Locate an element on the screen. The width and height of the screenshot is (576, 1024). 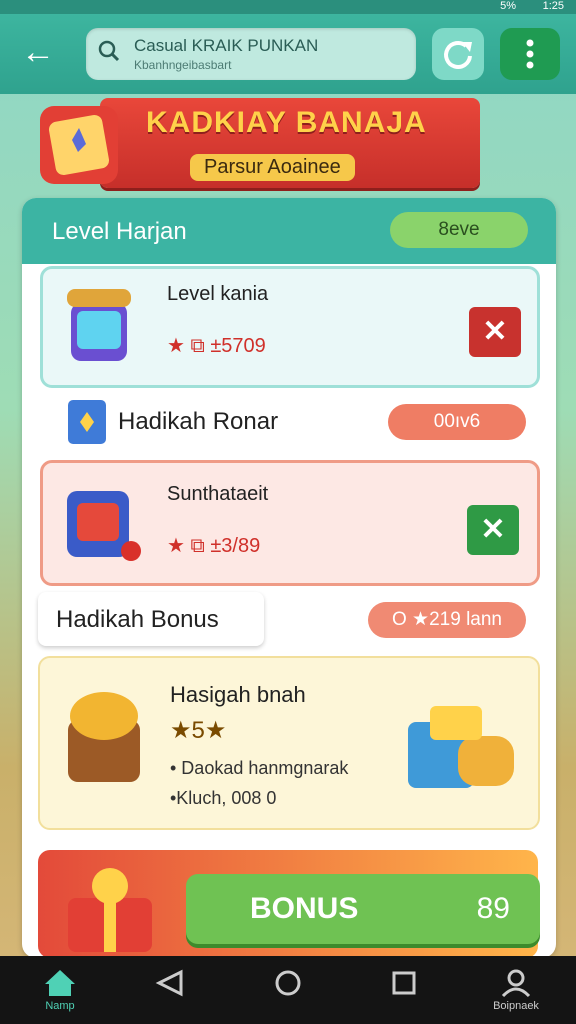
gift-box-icon is located at coordinates (79, 145).